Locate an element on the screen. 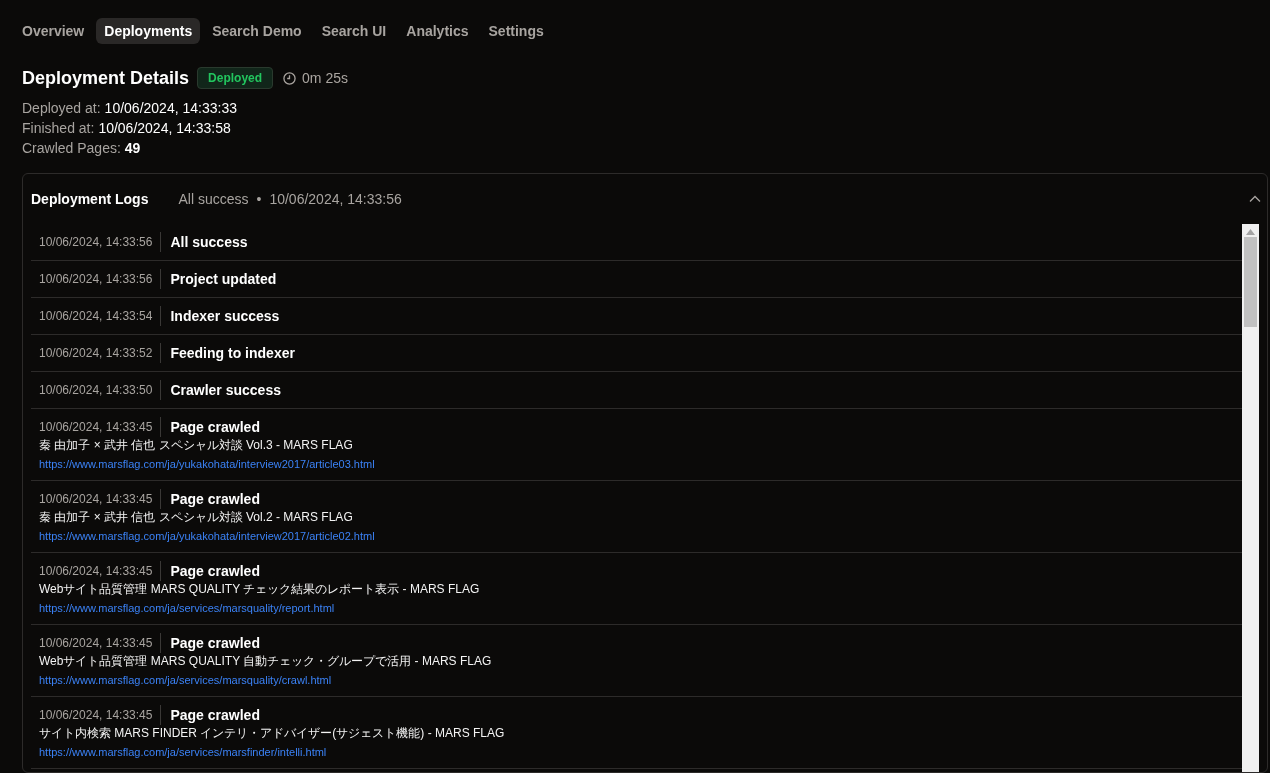 The width and height of the screenshot is (1270, 773). log-event: Feeding to indexer is located at coordinates (232, 353).